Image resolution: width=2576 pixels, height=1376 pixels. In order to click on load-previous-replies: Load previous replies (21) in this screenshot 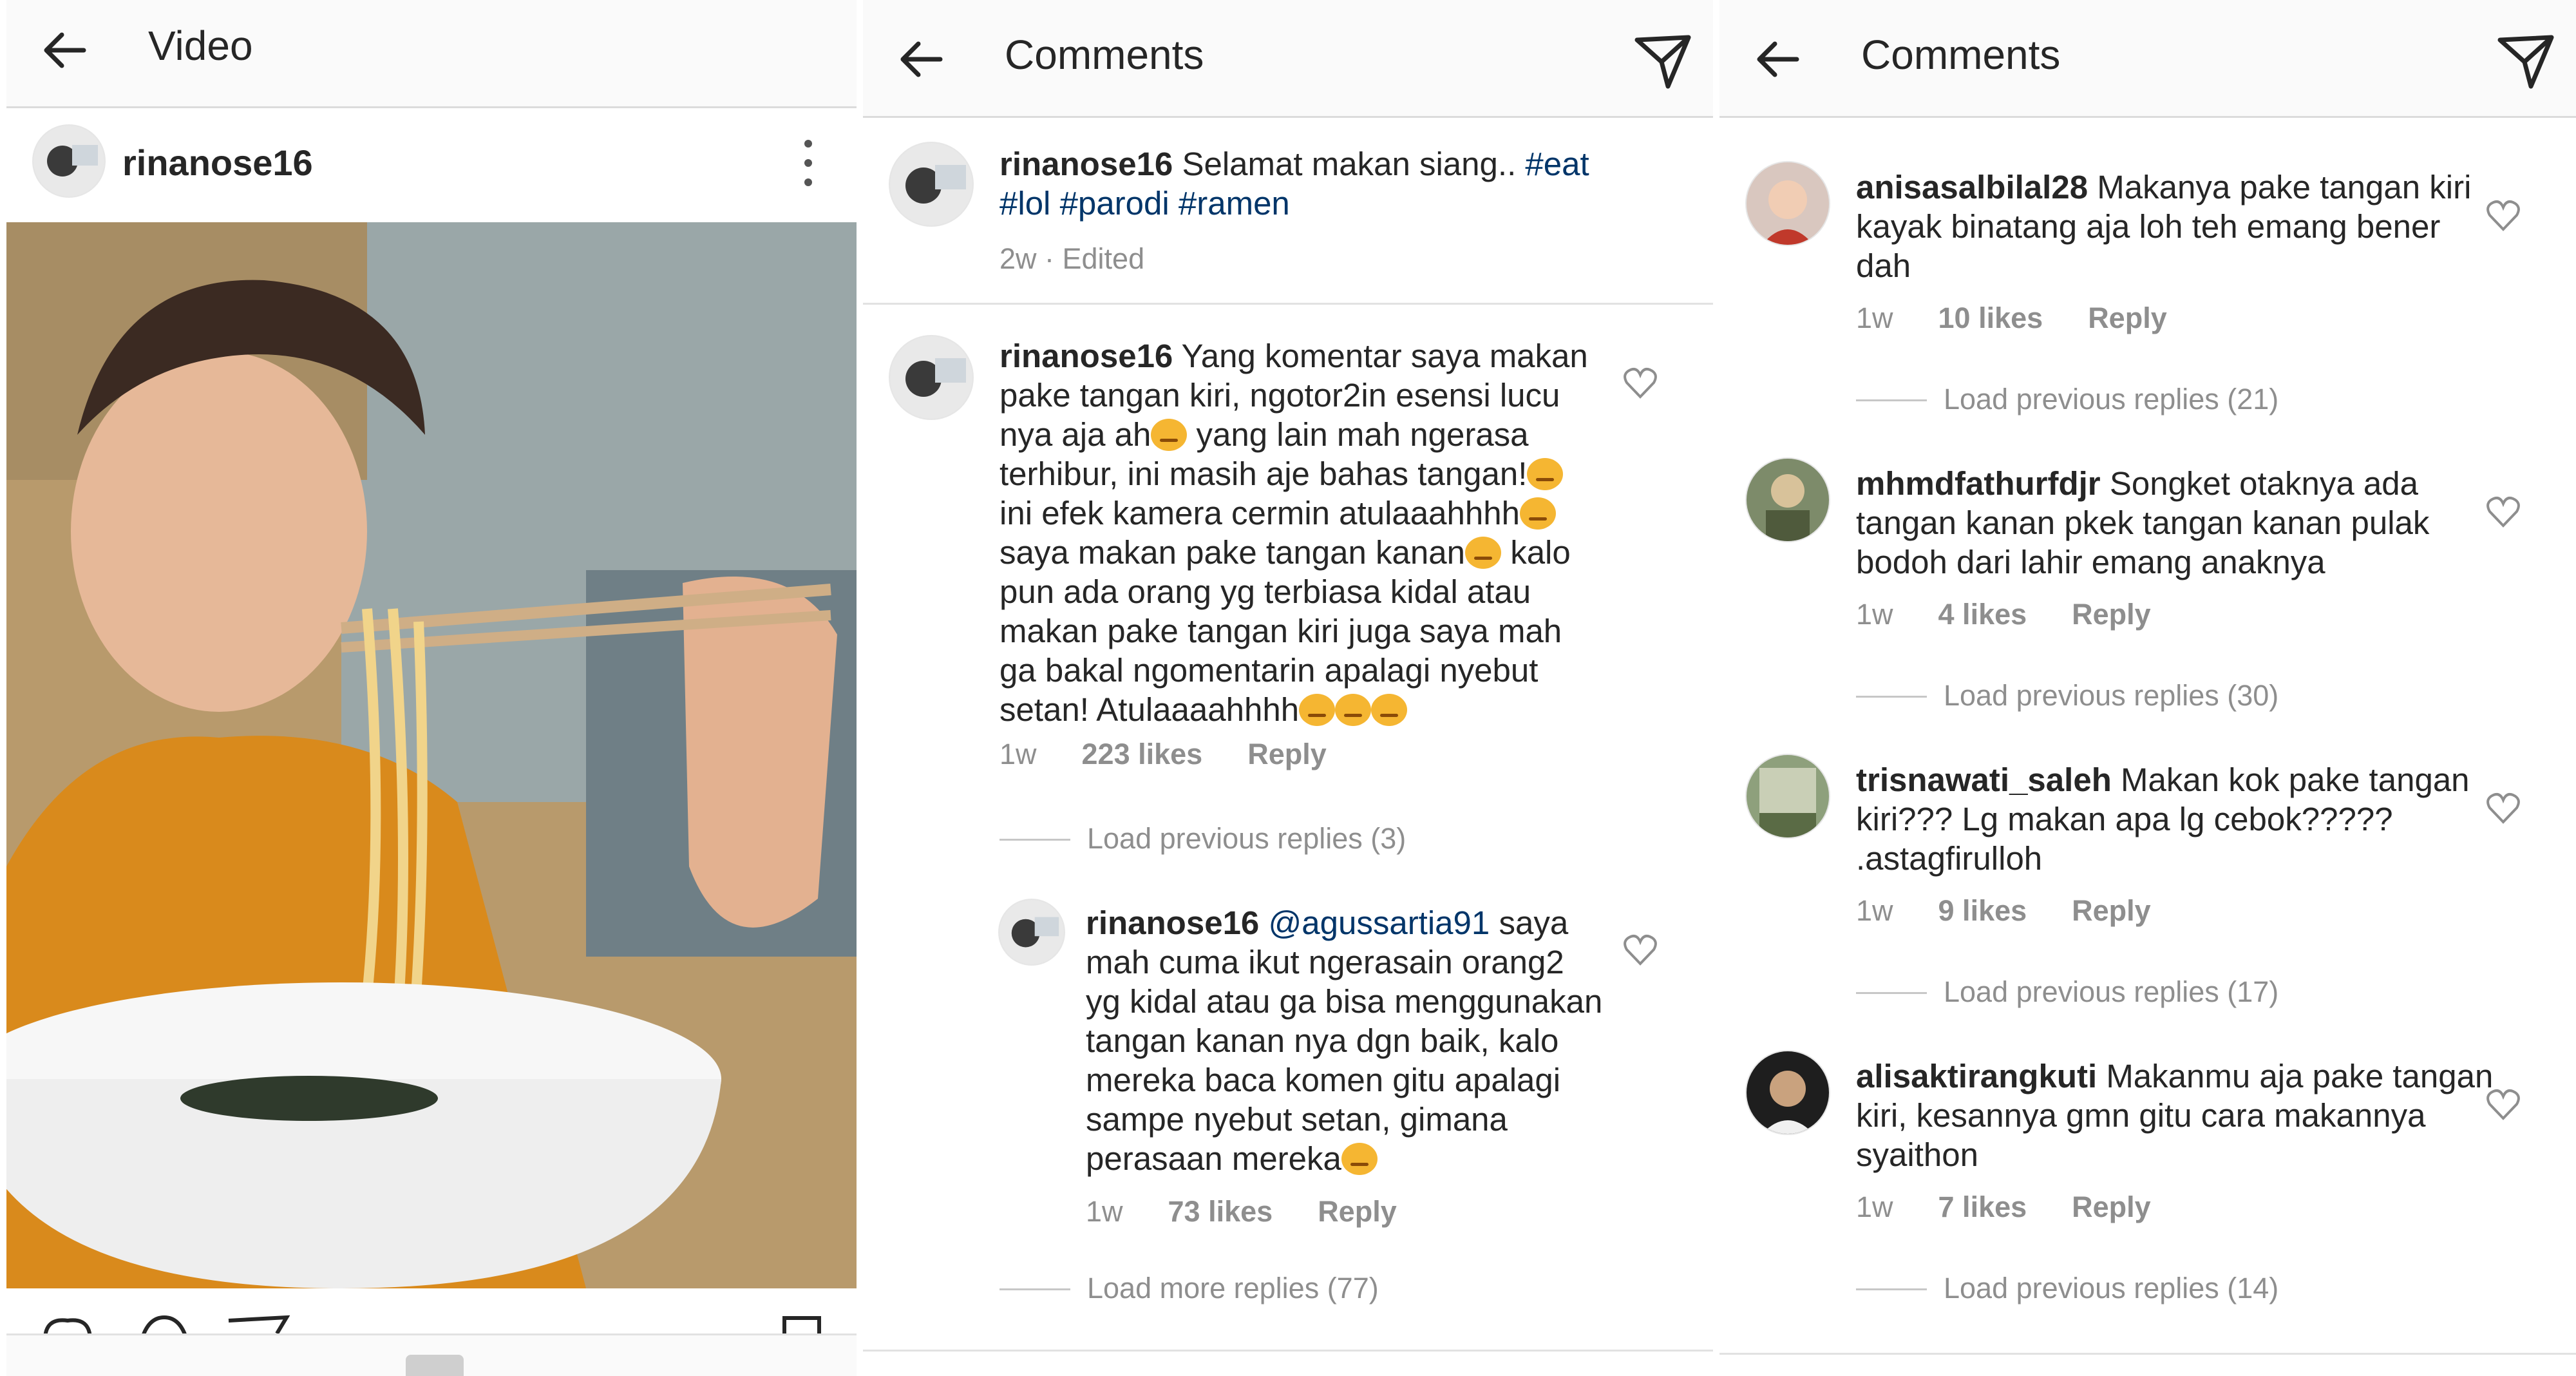, I will do `click(2111, 400)`.